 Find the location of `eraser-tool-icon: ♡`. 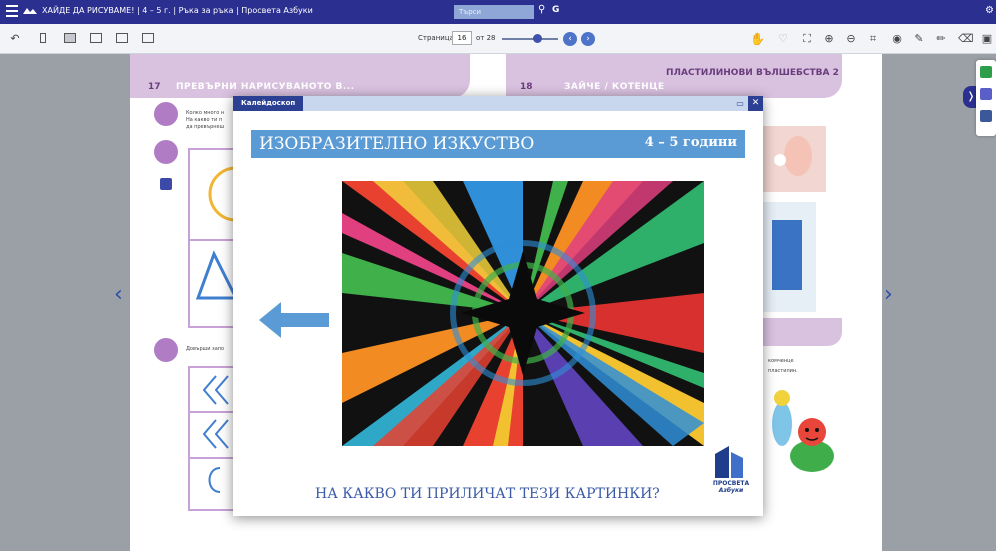

eraser-tool-icon: ♡ is located at coordinates (783, 39).